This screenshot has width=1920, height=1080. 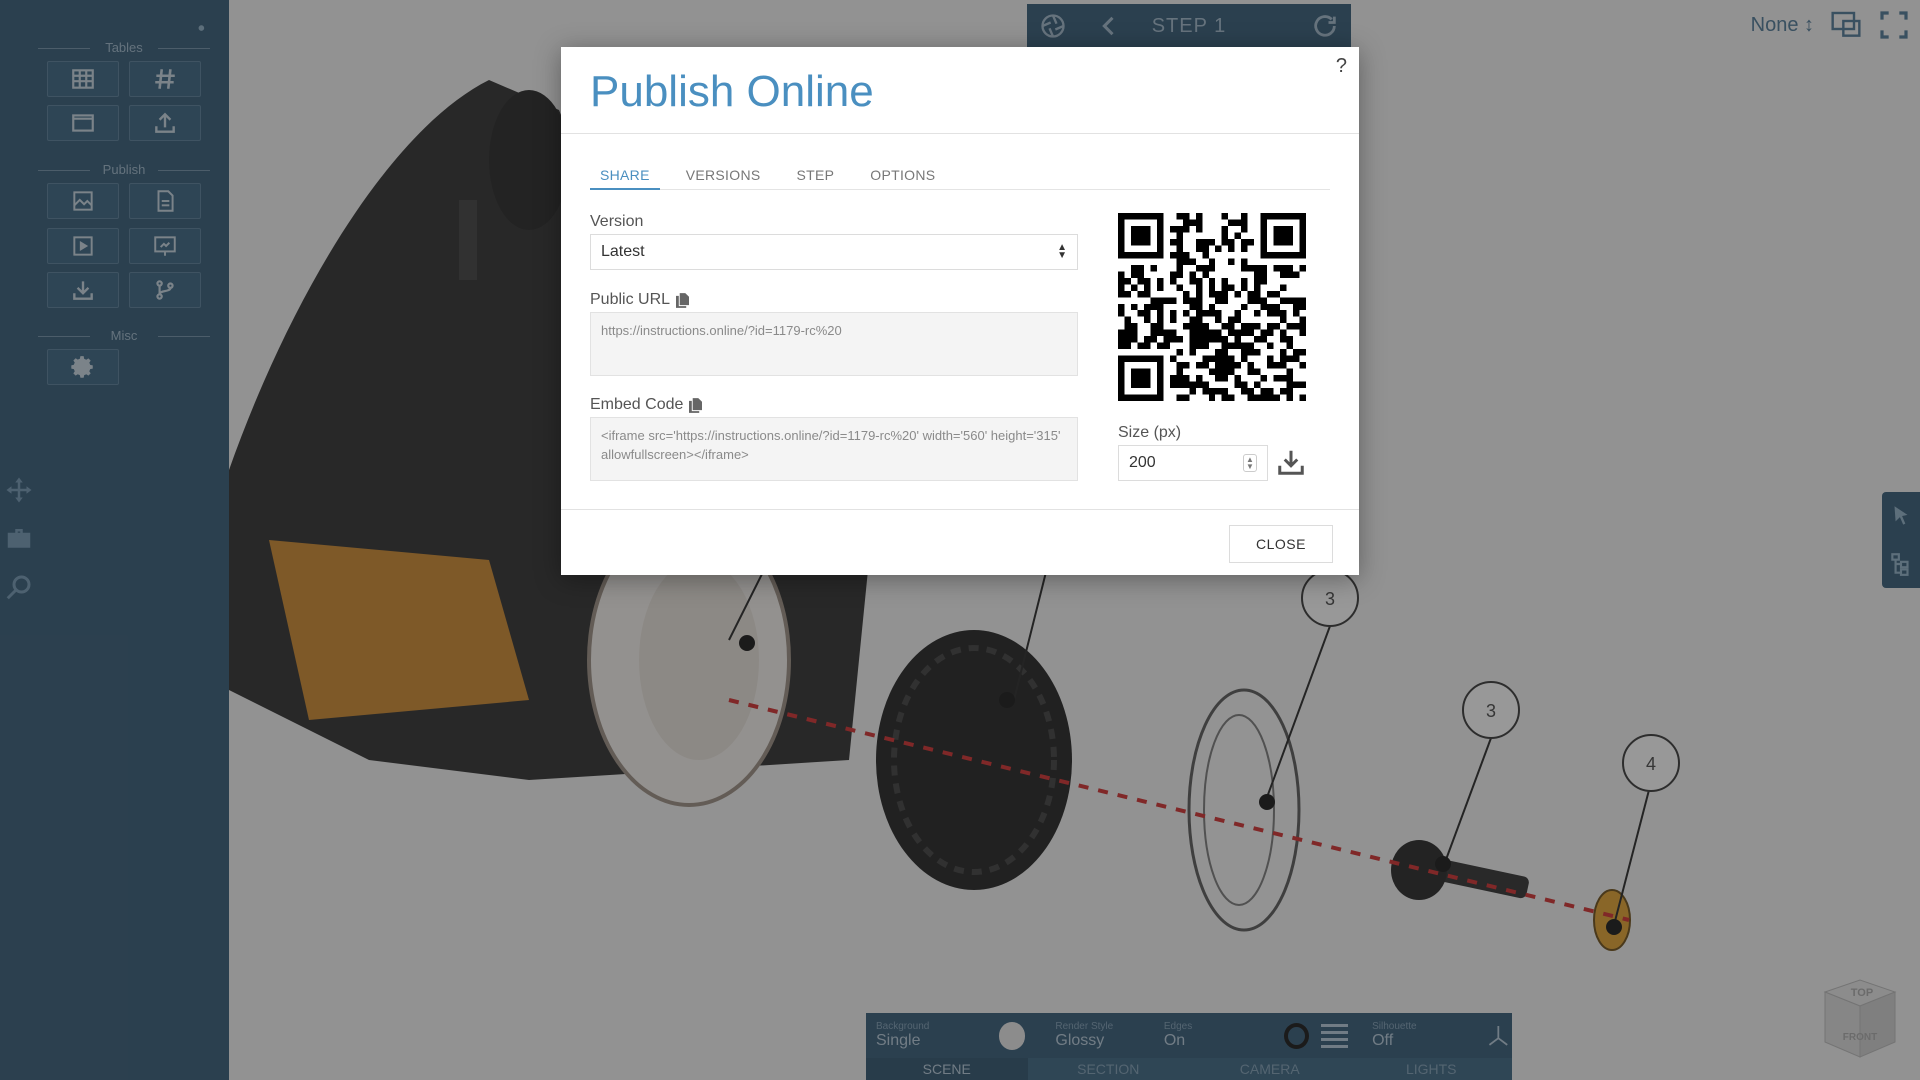 I want to click on size-input: 200 ▲ ▼, so click(x=1193, y=463).